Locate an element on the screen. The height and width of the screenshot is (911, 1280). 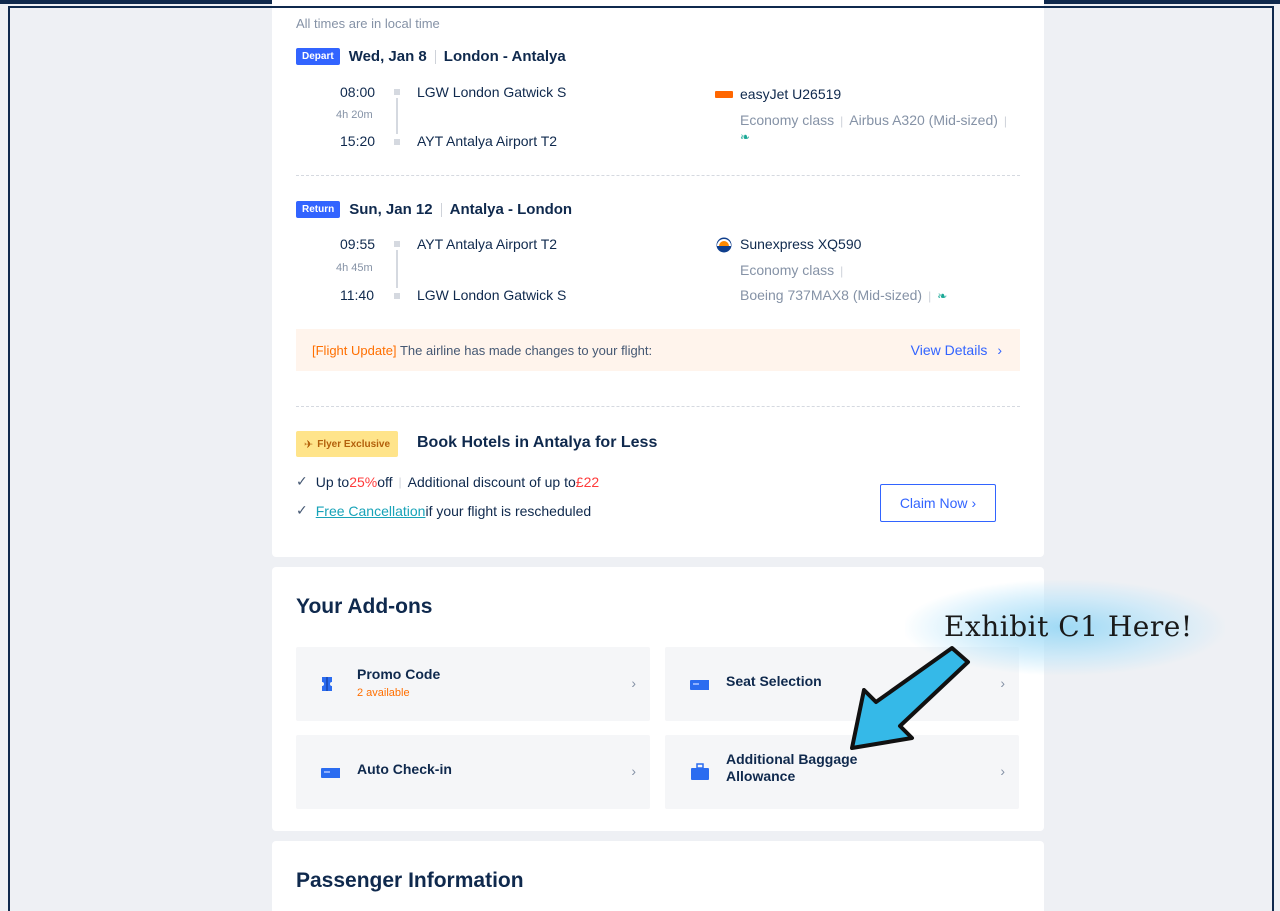
view-details-link: View Details › is located at coordinates (956, 350).